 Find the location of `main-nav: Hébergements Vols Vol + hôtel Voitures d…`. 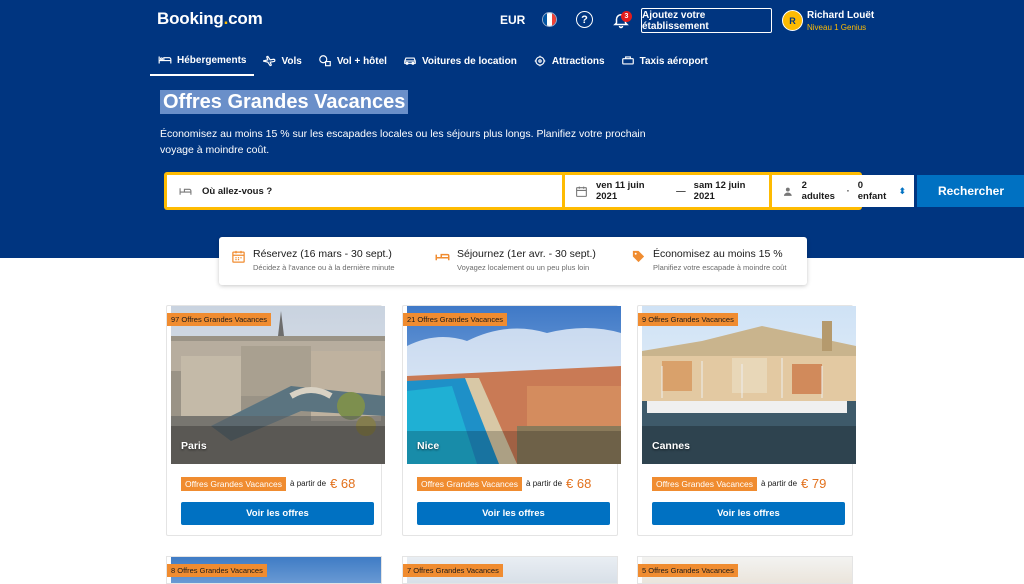

main-nav: Hébergements Vols Vol + hôtel Voitures d… is located at coordinates (433, 62).